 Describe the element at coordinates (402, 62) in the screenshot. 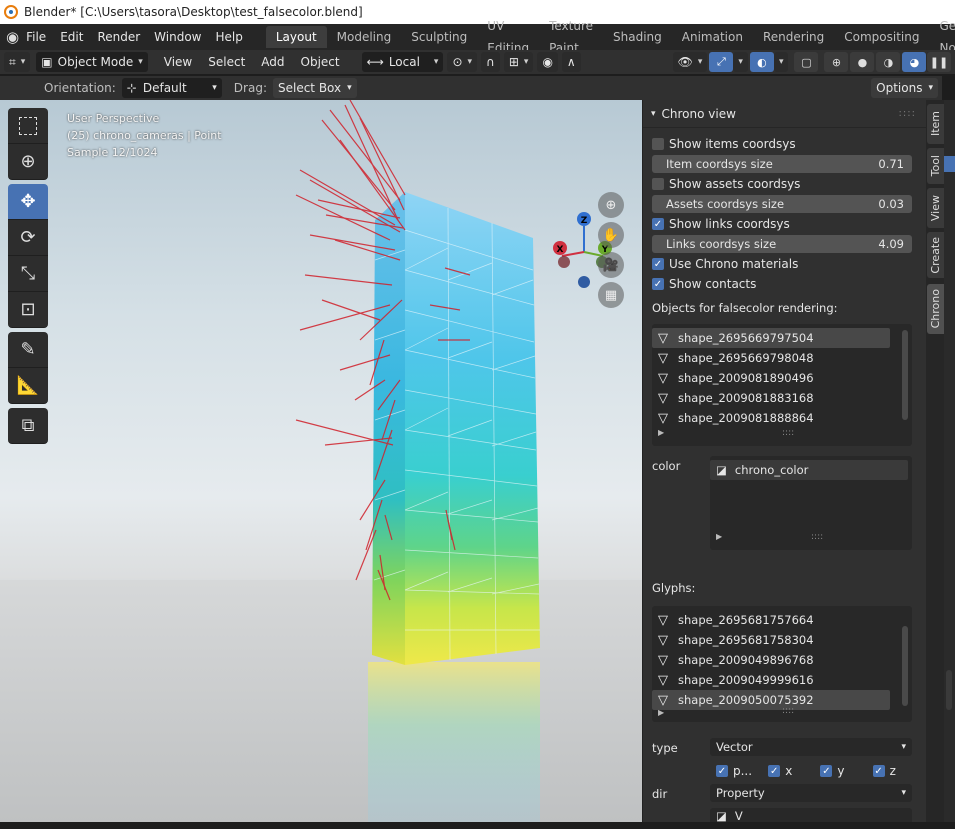

I see `transform-orientation-dropdown: ⟷ Local ▾` at that location.